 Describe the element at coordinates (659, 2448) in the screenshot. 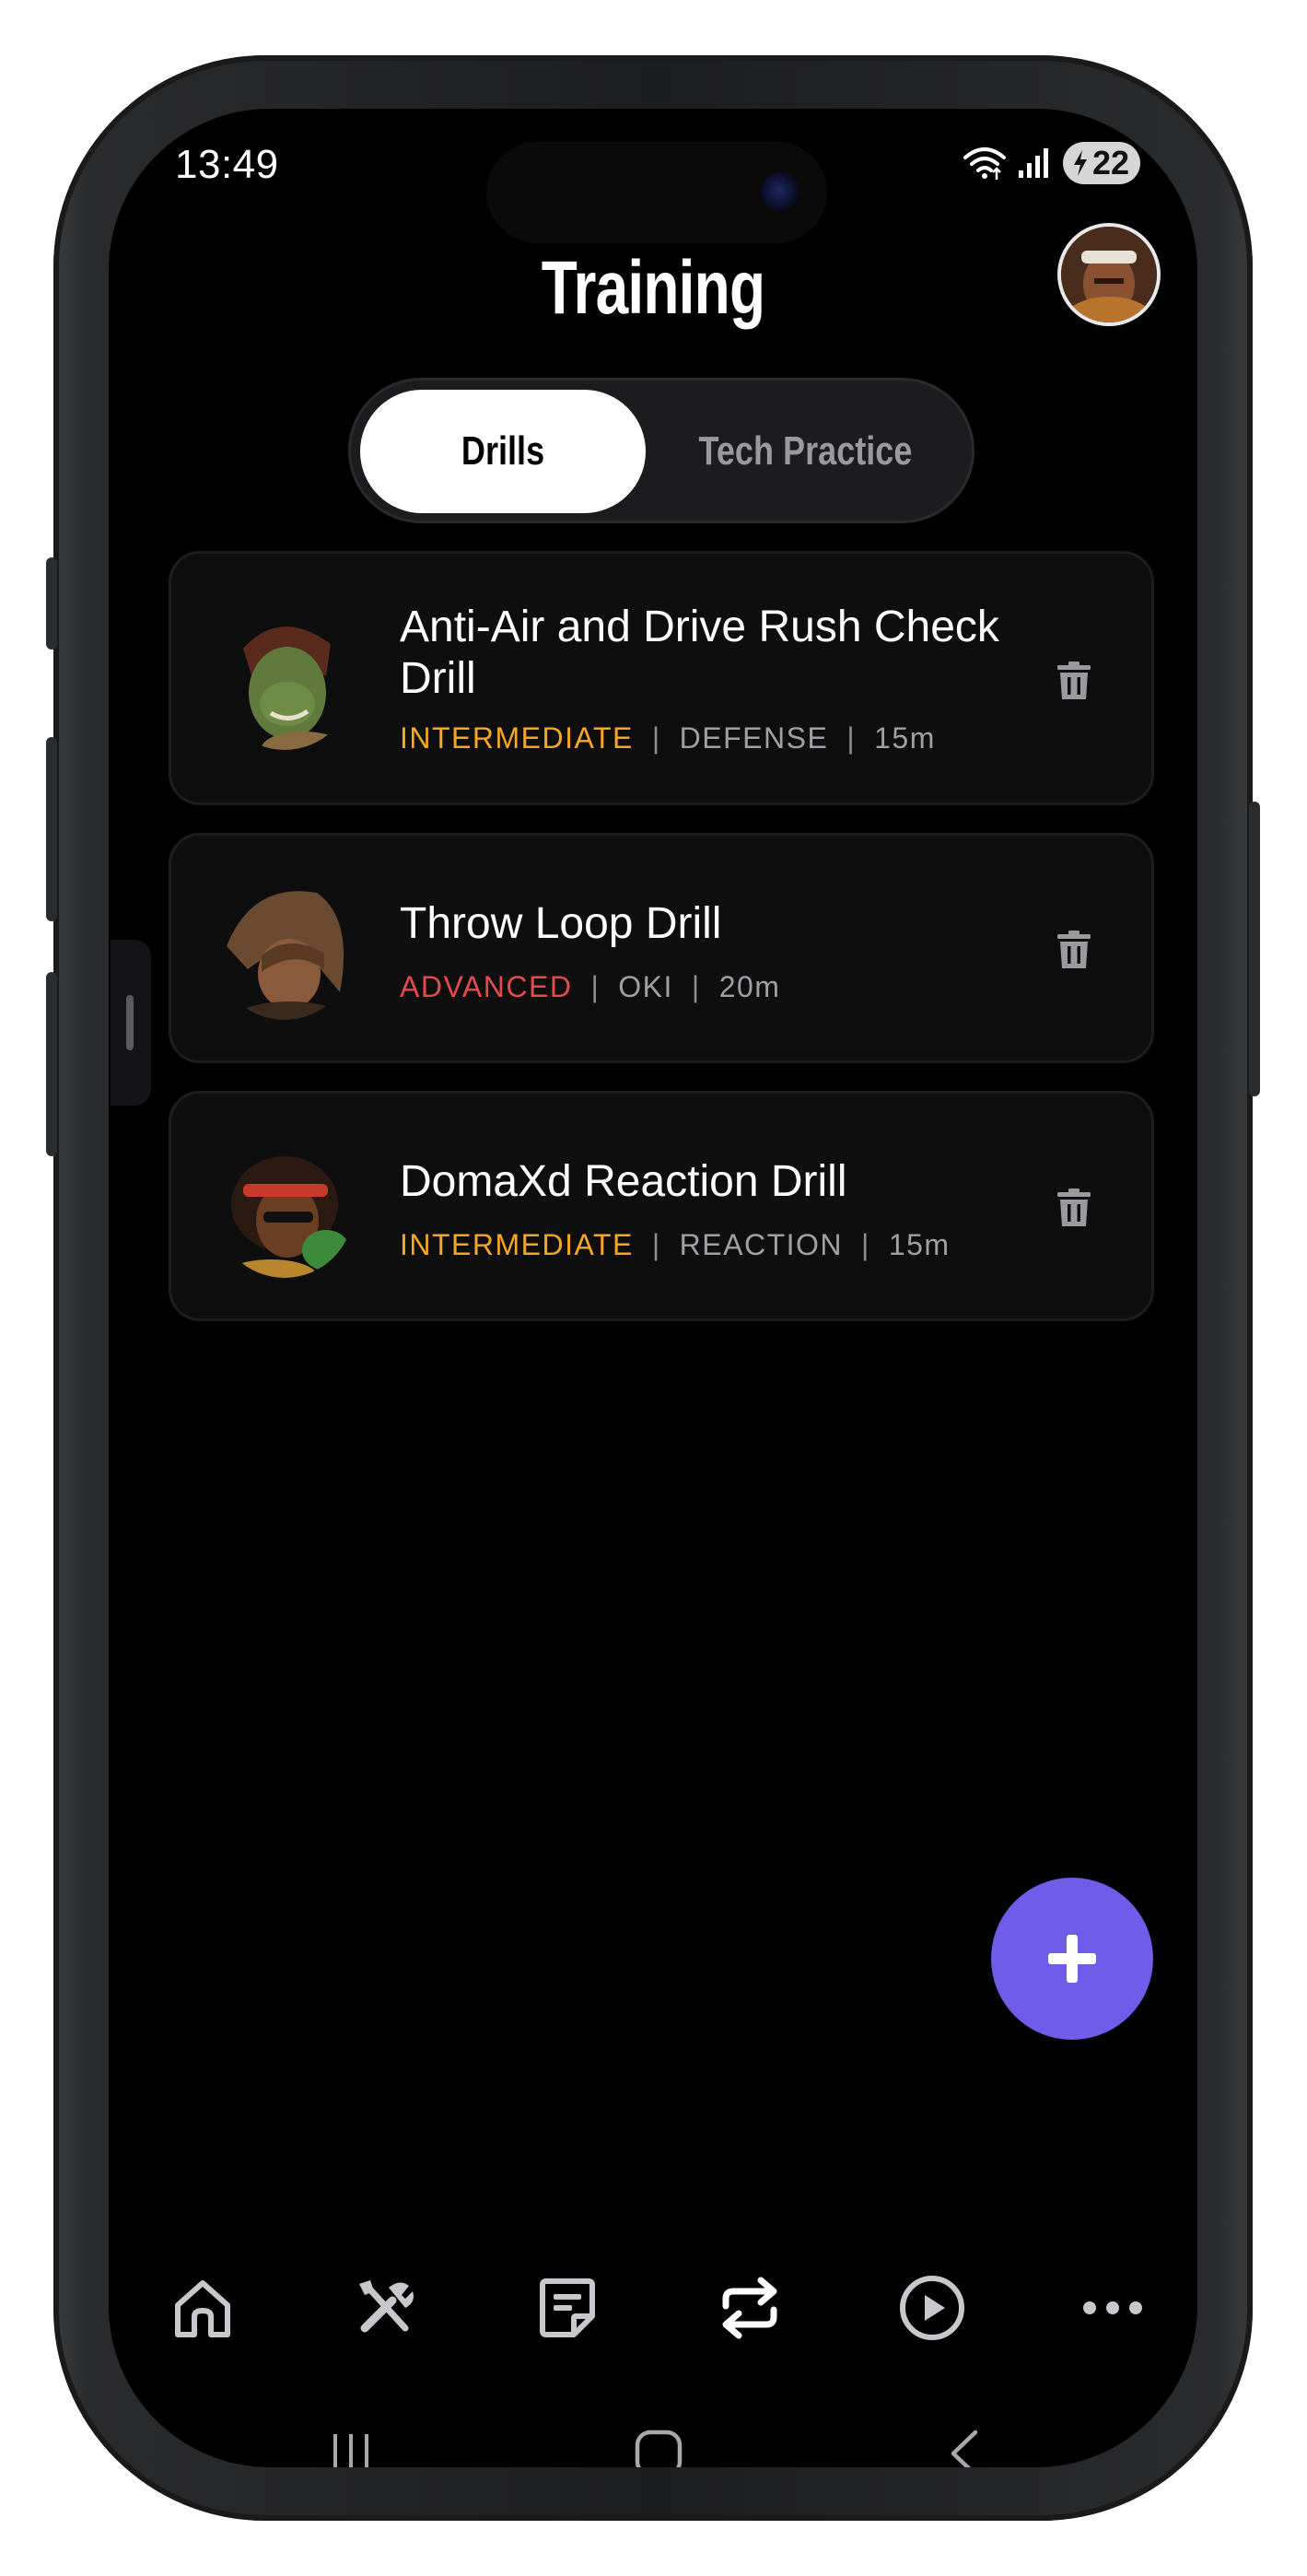

I see `home-system-icon` at that location.